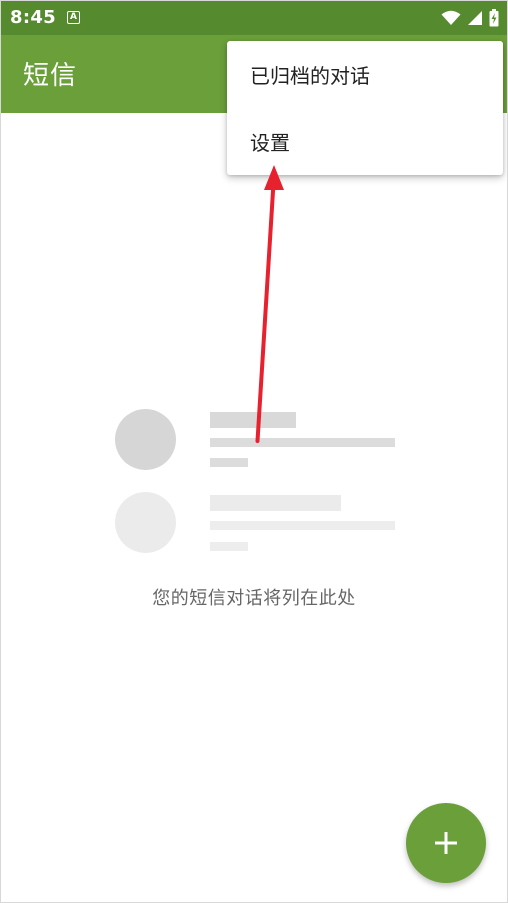  I want to click on overflow-menu: 已归档的对话 设置, so click(365, 108).